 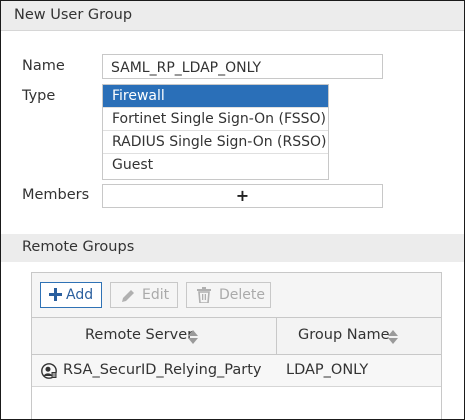 What do you see at coordinates (215, 165) in the screenshot?
I see `type-option-guest: Guest` at bounding box center [215, 165].